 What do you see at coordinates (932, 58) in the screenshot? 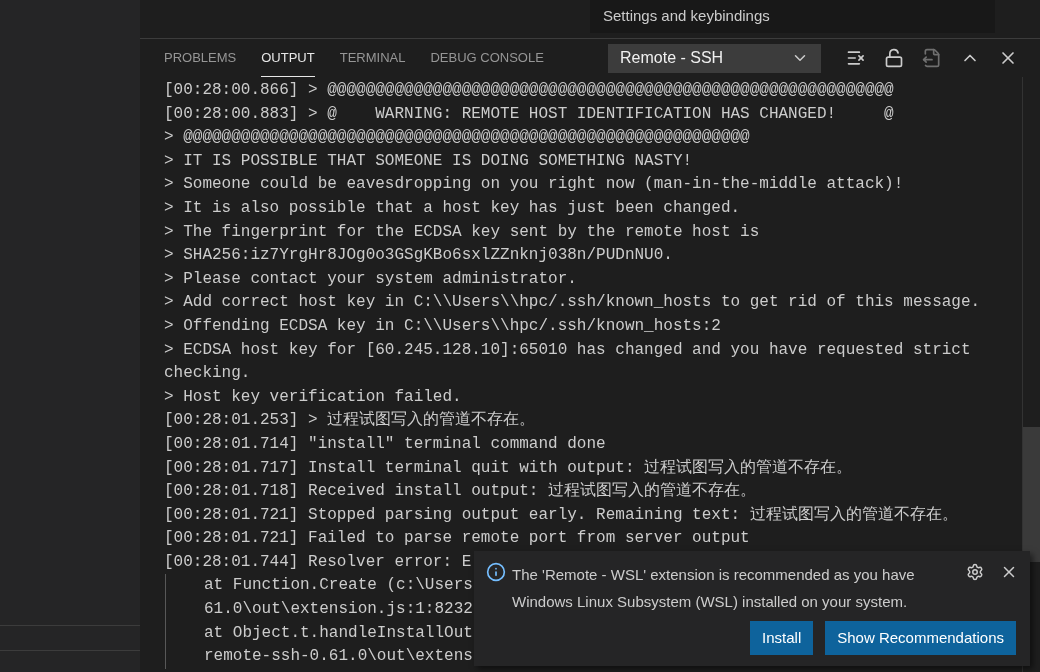
I see `document-icon` at bounding box center [932, 58].